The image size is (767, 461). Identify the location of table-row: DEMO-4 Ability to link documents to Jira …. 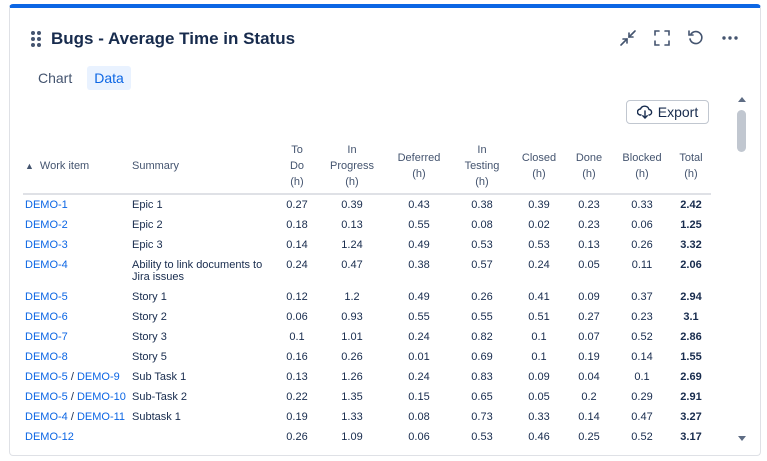
(367, 271).